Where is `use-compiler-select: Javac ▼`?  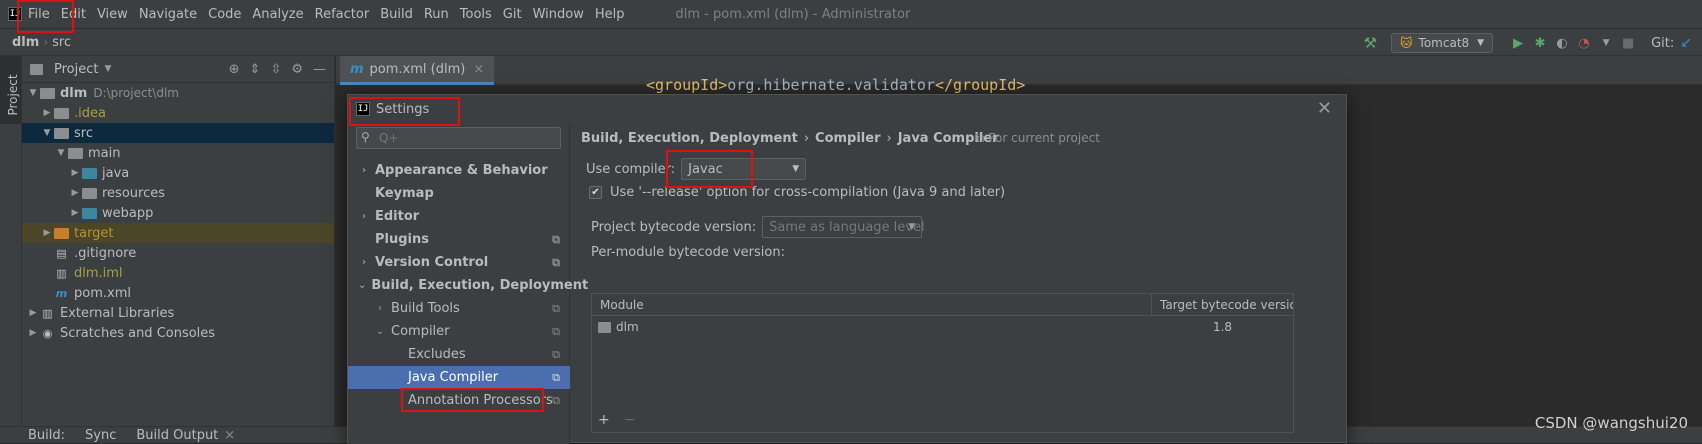 use-compiler-select: Javac ▼ is located at coordinates (744, 169).